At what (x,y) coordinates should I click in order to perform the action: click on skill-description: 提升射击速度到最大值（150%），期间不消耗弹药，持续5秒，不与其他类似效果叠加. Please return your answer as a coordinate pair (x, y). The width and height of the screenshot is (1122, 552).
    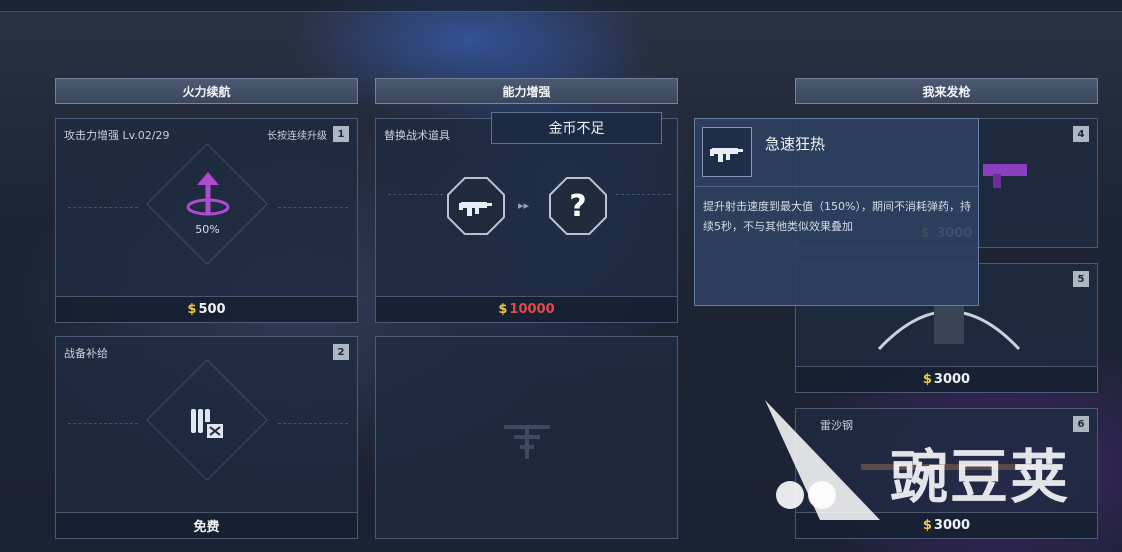
    Looking at the image, I should click on (837, 216).